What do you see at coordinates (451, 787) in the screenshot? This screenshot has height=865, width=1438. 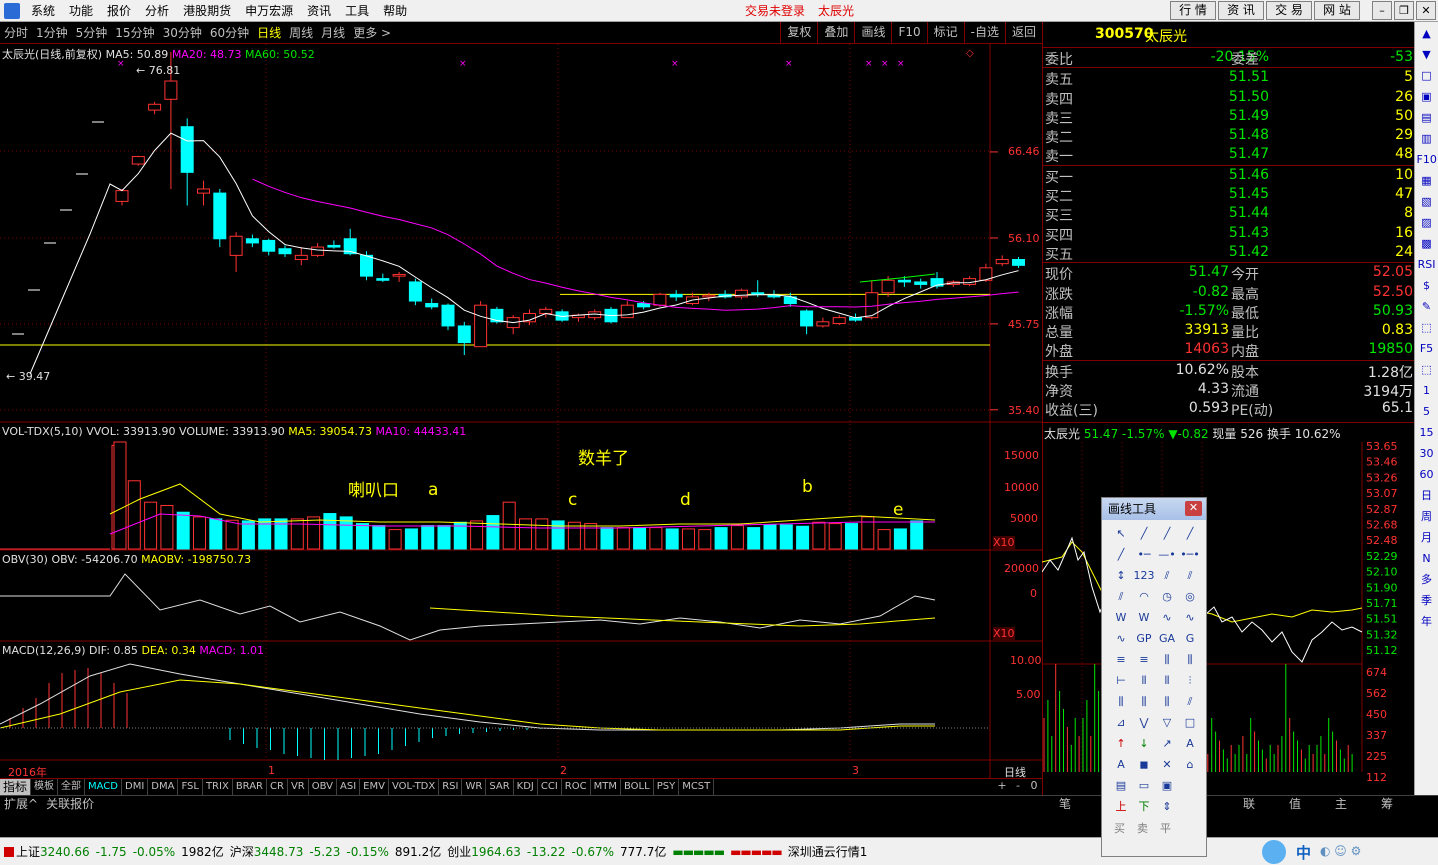 I see `indicator-tab: RSI` at bounding box center [451, 787].